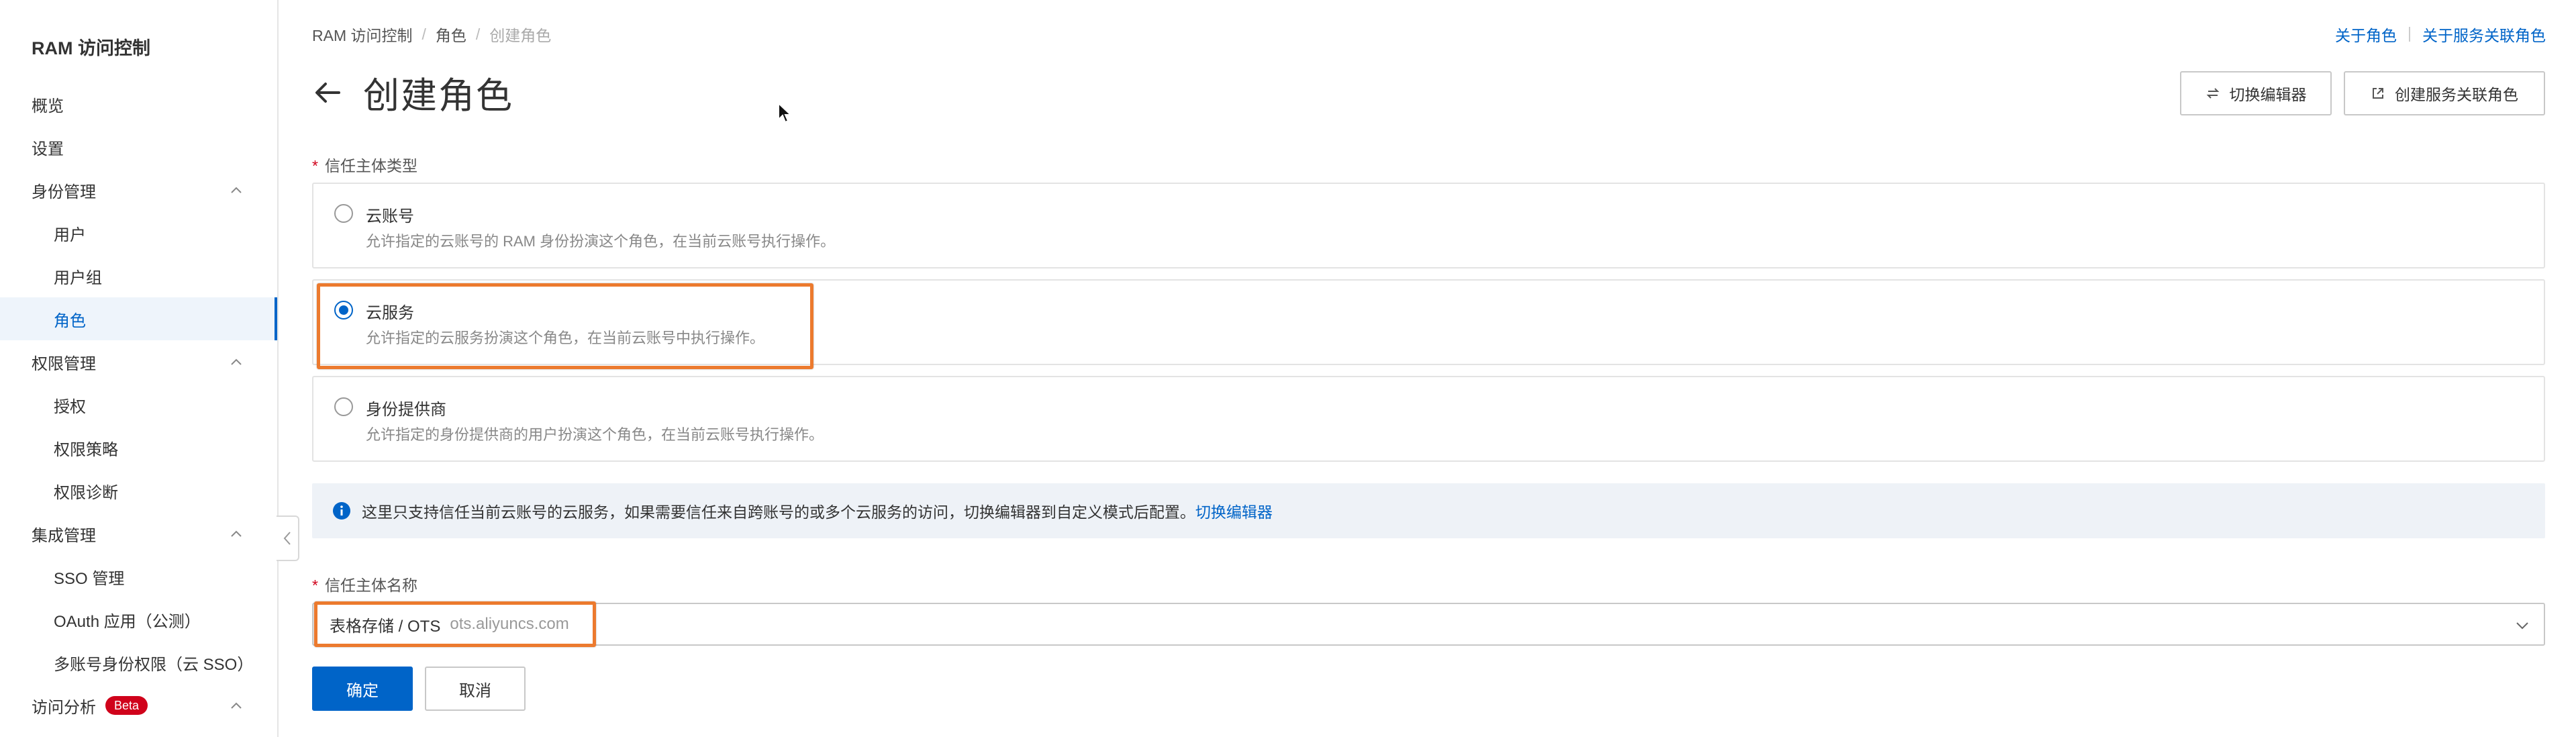 This screenshot has height=737, width=2576. What do you see at coordinates (64, 192) in the screenshot?
I see `sidebar-item-label: 身份管理` at bounding box center [64, 192].